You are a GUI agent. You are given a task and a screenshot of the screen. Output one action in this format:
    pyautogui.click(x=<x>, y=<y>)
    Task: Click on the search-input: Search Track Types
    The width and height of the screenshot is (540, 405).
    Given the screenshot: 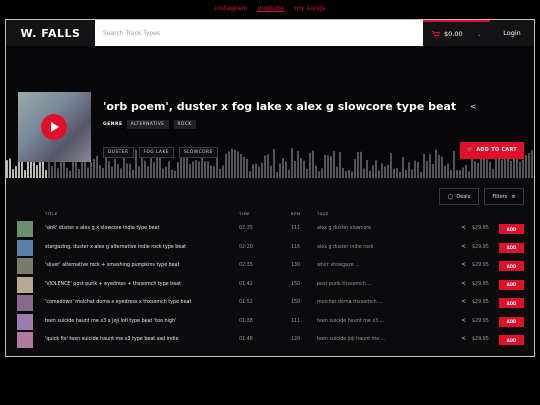 What is the action you would take?
    pyautogui.click(x=259, y=33)
    